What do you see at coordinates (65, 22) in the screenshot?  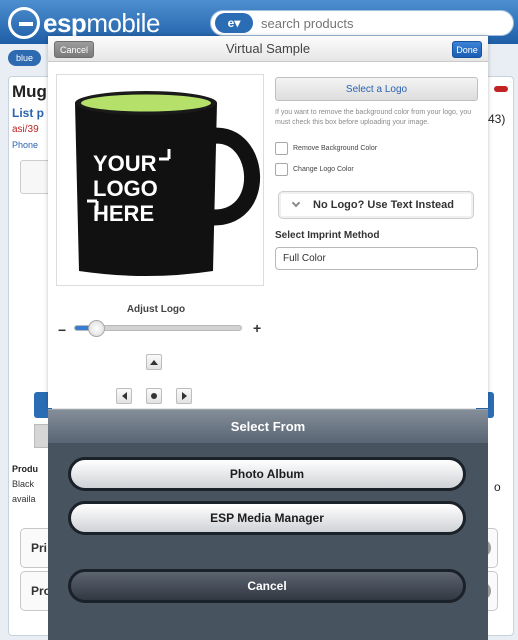 I see `logo-prefix: esp` at bounding box center [65, 22].